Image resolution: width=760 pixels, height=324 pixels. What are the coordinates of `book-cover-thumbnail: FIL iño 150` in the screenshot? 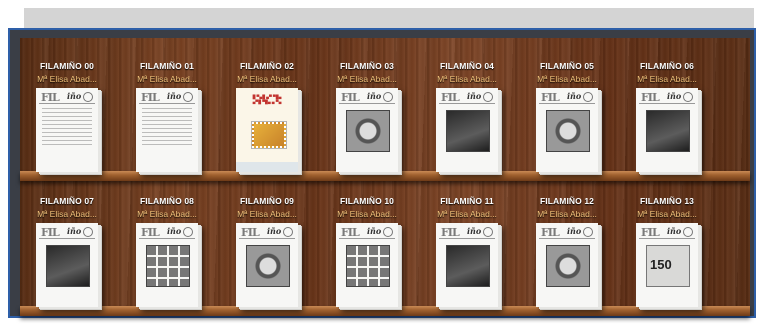 It's located at (667, 265).